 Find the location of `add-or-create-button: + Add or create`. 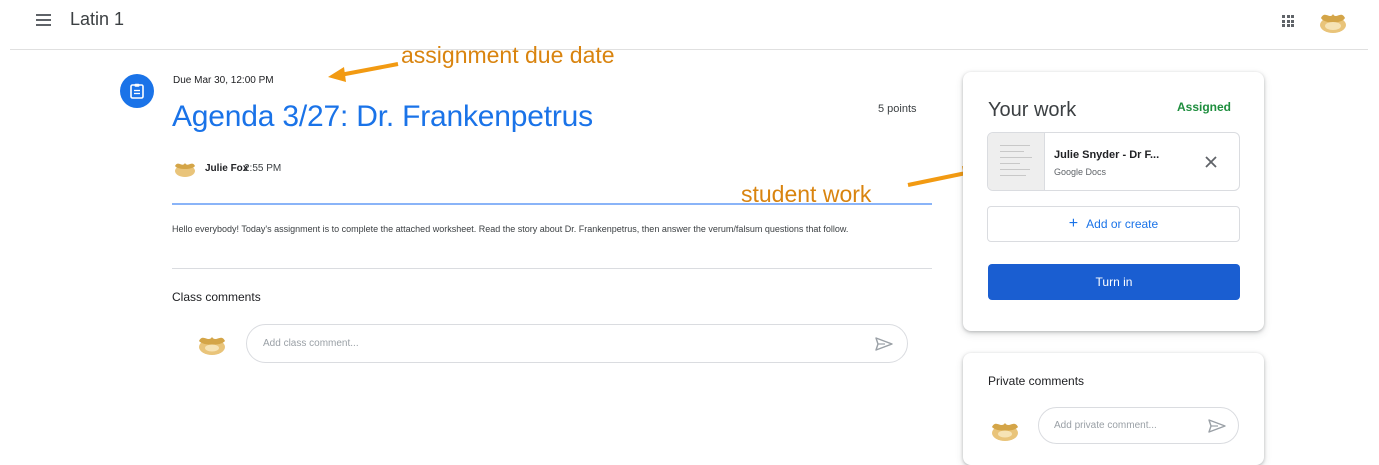

add-or-create-button: + Add or create is located at coordinates (1113, 224).